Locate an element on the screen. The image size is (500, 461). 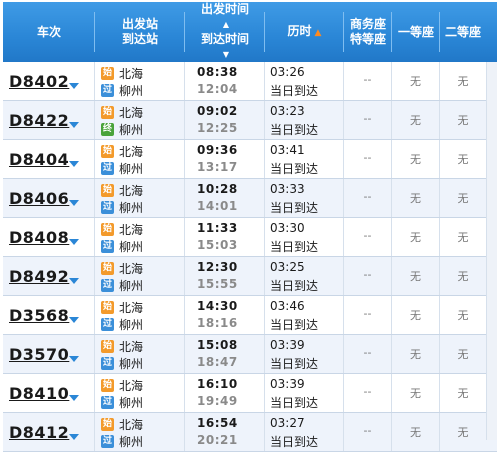
train-number-link: D8422 is located at coordinates (39, 120).